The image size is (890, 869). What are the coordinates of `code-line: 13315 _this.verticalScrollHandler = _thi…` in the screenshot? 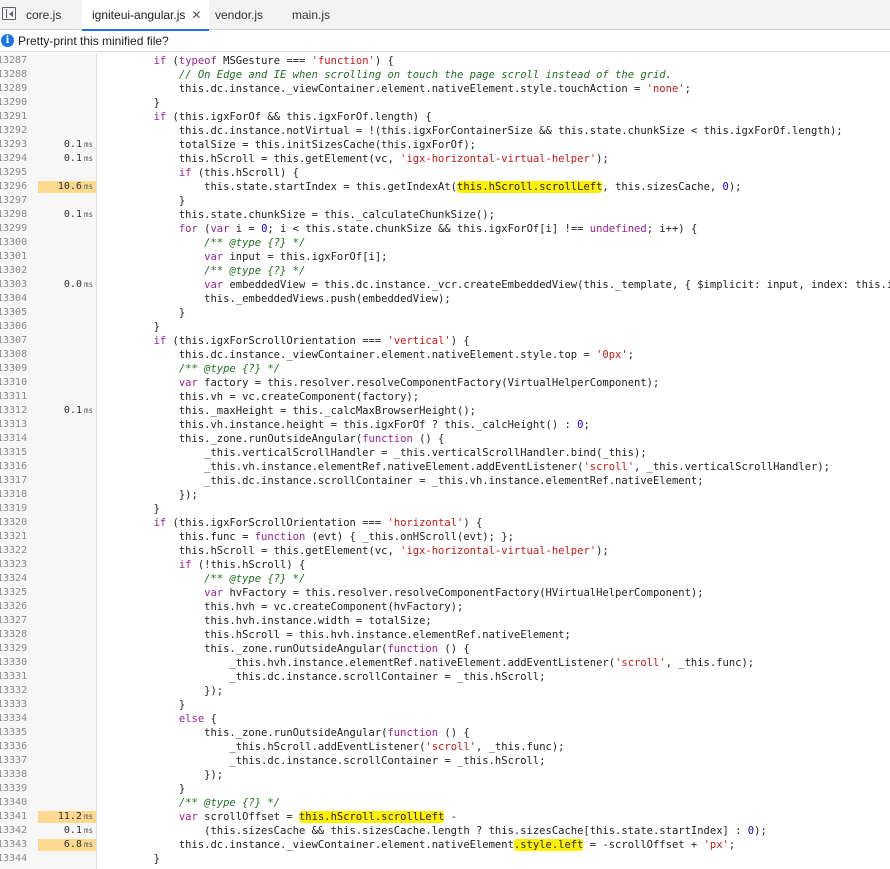 It's located at (445, 453).